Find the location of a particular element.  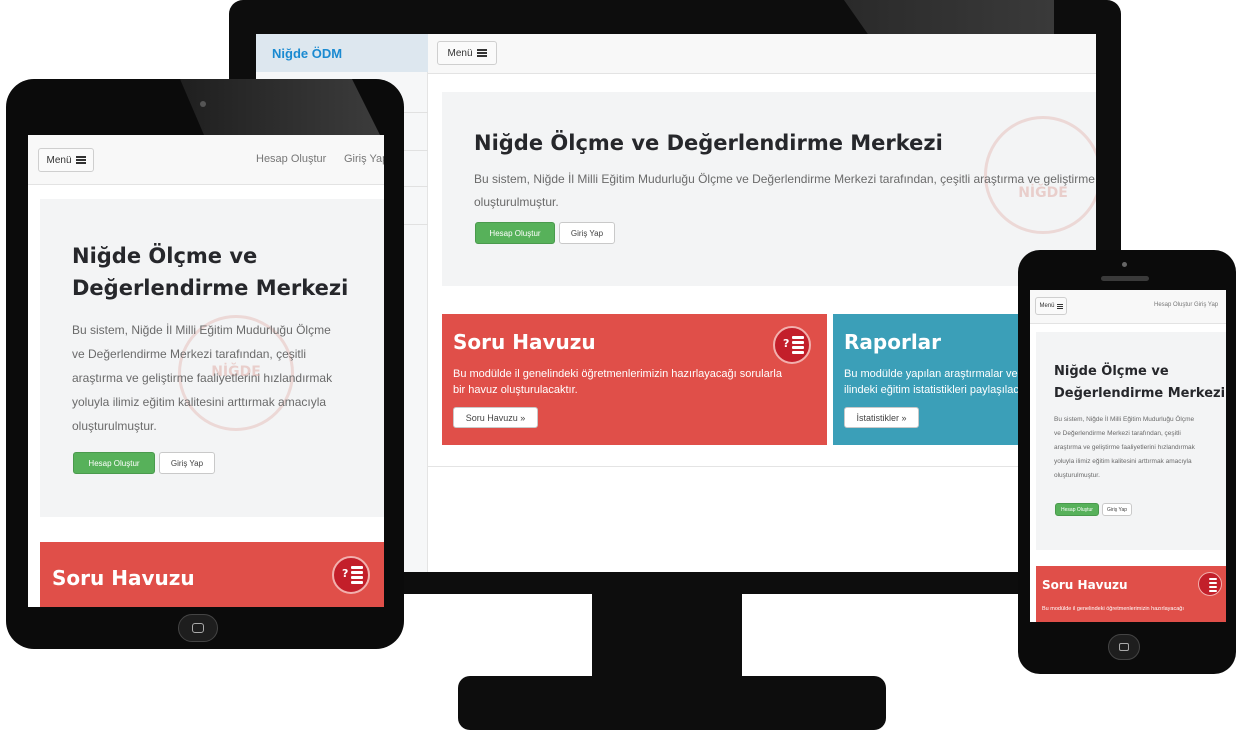

tablet-camera is located at coordinates (203, 104).